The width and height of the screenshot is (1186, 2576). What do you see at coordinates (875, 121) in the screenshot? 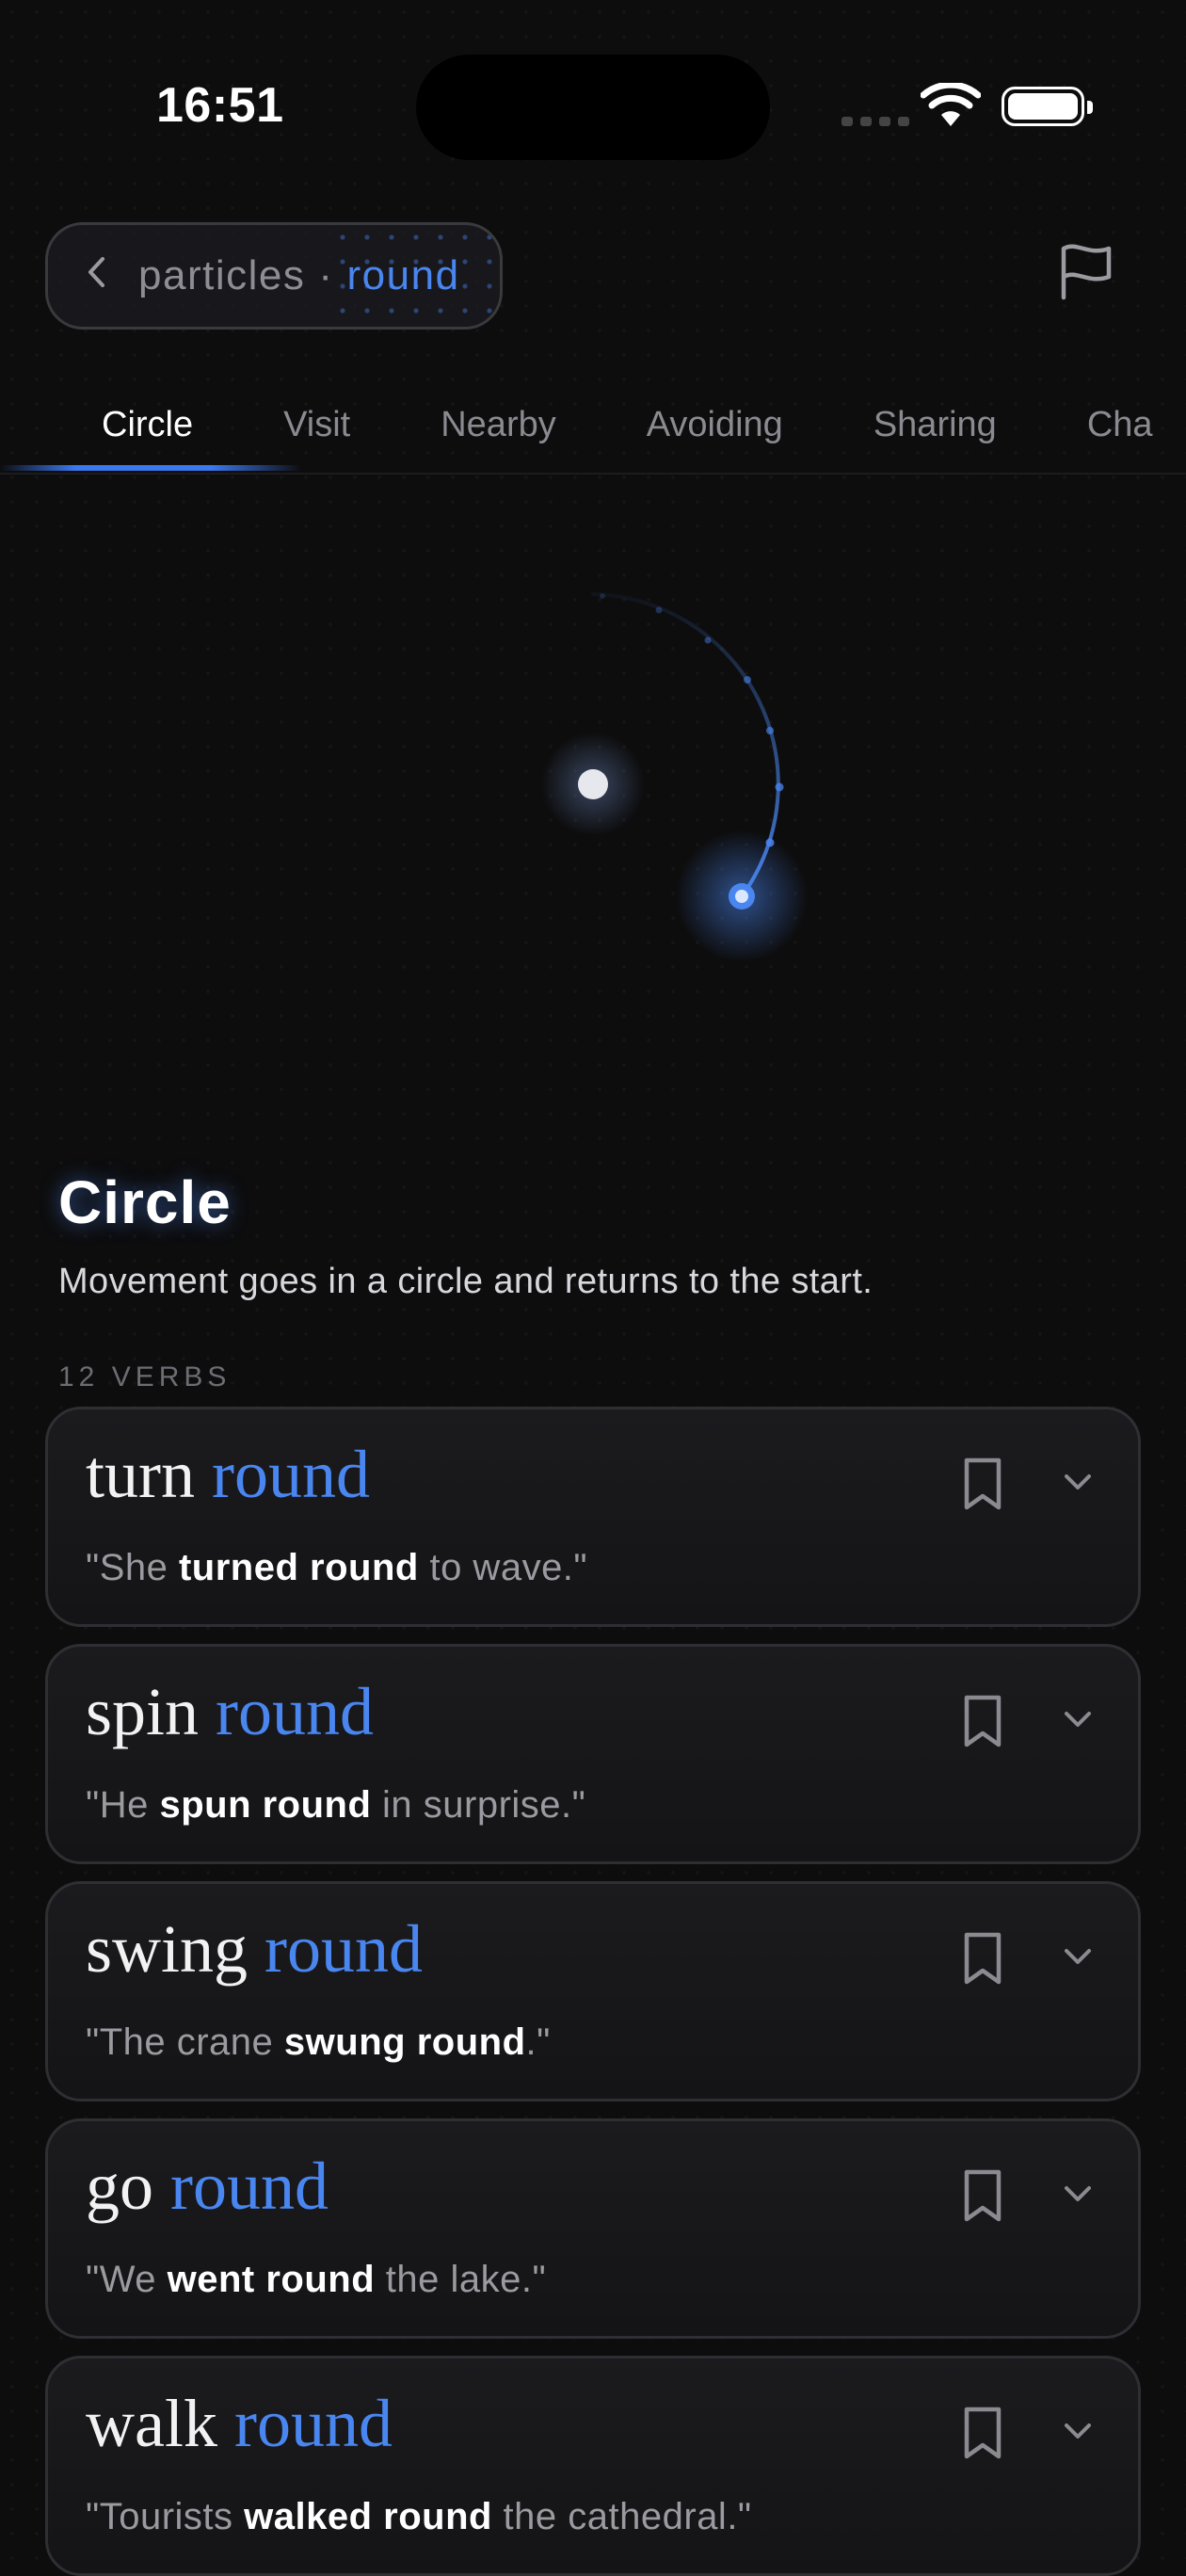
I see `cellular-signal-icon` at bounding box center [875, 121].